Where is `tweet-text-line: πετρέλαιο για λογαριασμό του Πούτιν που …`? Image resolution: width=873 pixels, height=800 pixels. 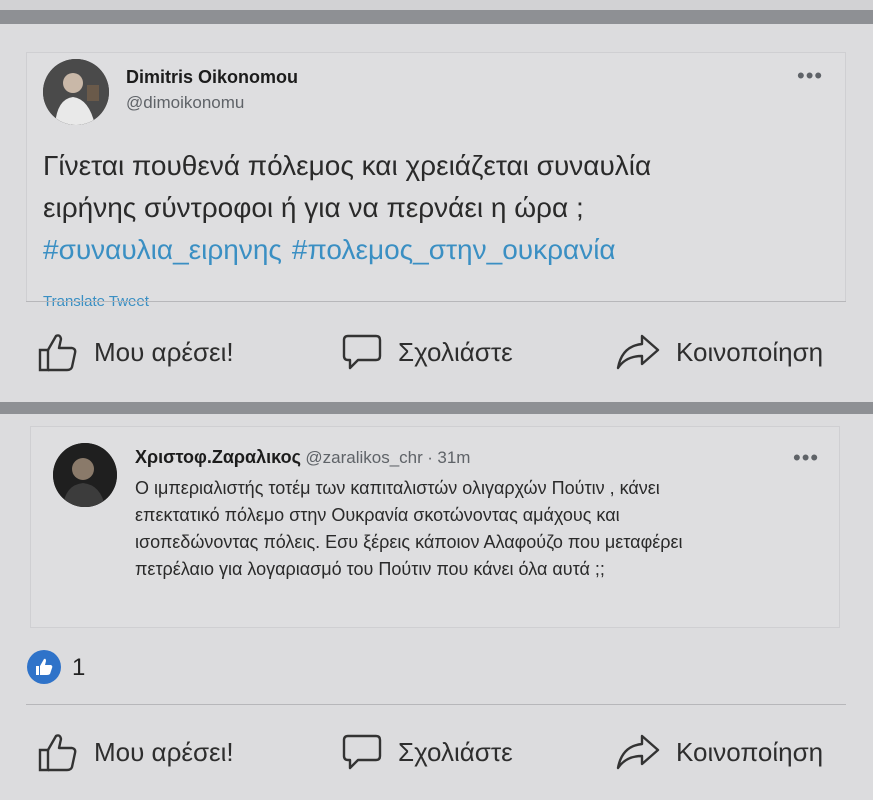 tweet-text-line: πετρέλαιο για λογαριασμό του Πούτιν που … is located at coordinates (370, 569).